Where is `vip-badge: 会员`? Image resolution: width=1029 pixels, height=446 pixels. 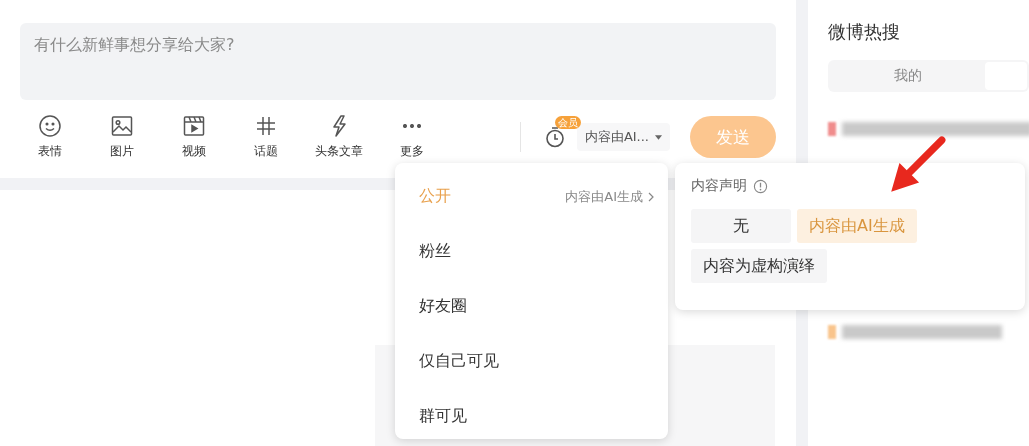
vip-badge: 会员 is located at coordinates (567, 122).